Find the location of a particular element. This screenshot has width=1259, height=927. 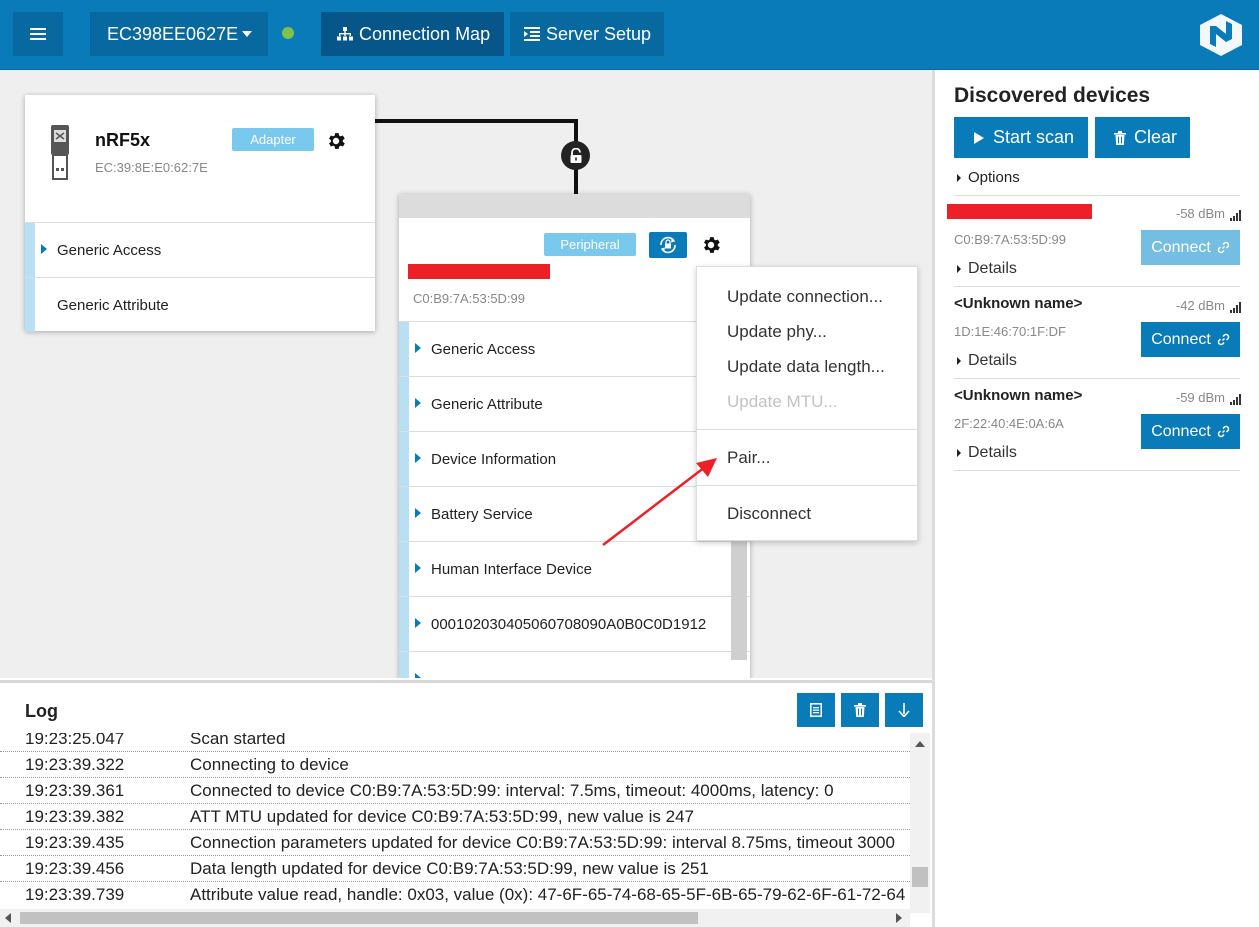

peripheral-service-custom: 000102030405060708090A0B0C0D1912 is located at coordinates (574, 623).